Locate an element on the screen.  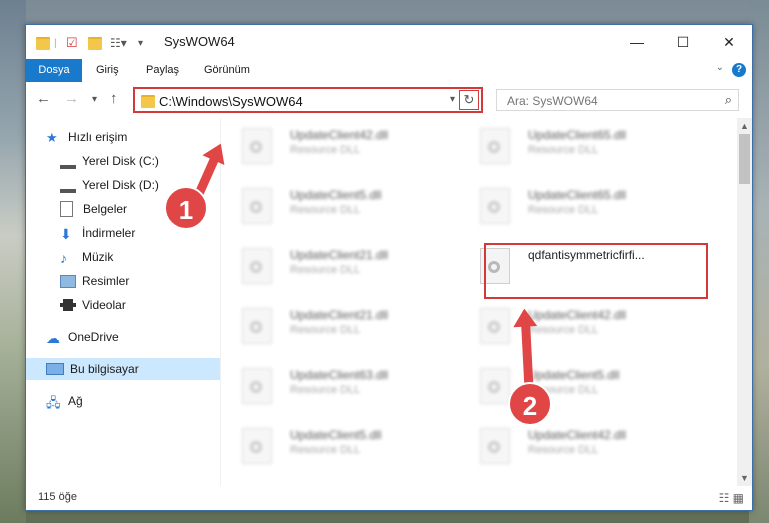
view-toggle-icons: ☷ ▦ is located at coordinates (731, 498).